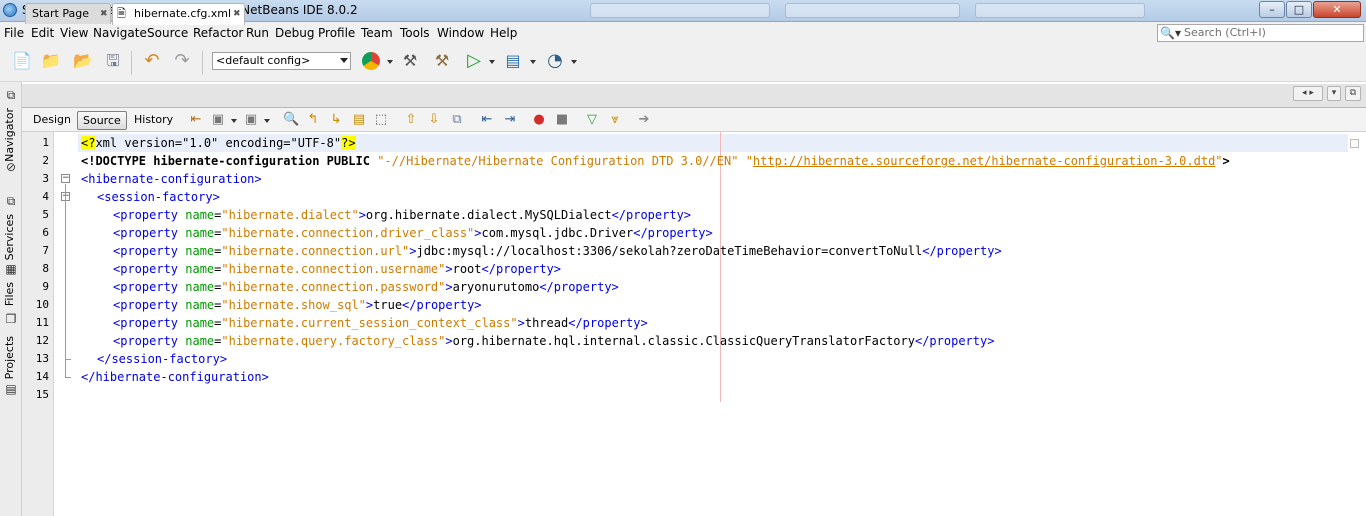  I want to click on fold-end-marker, so click(68, 377).